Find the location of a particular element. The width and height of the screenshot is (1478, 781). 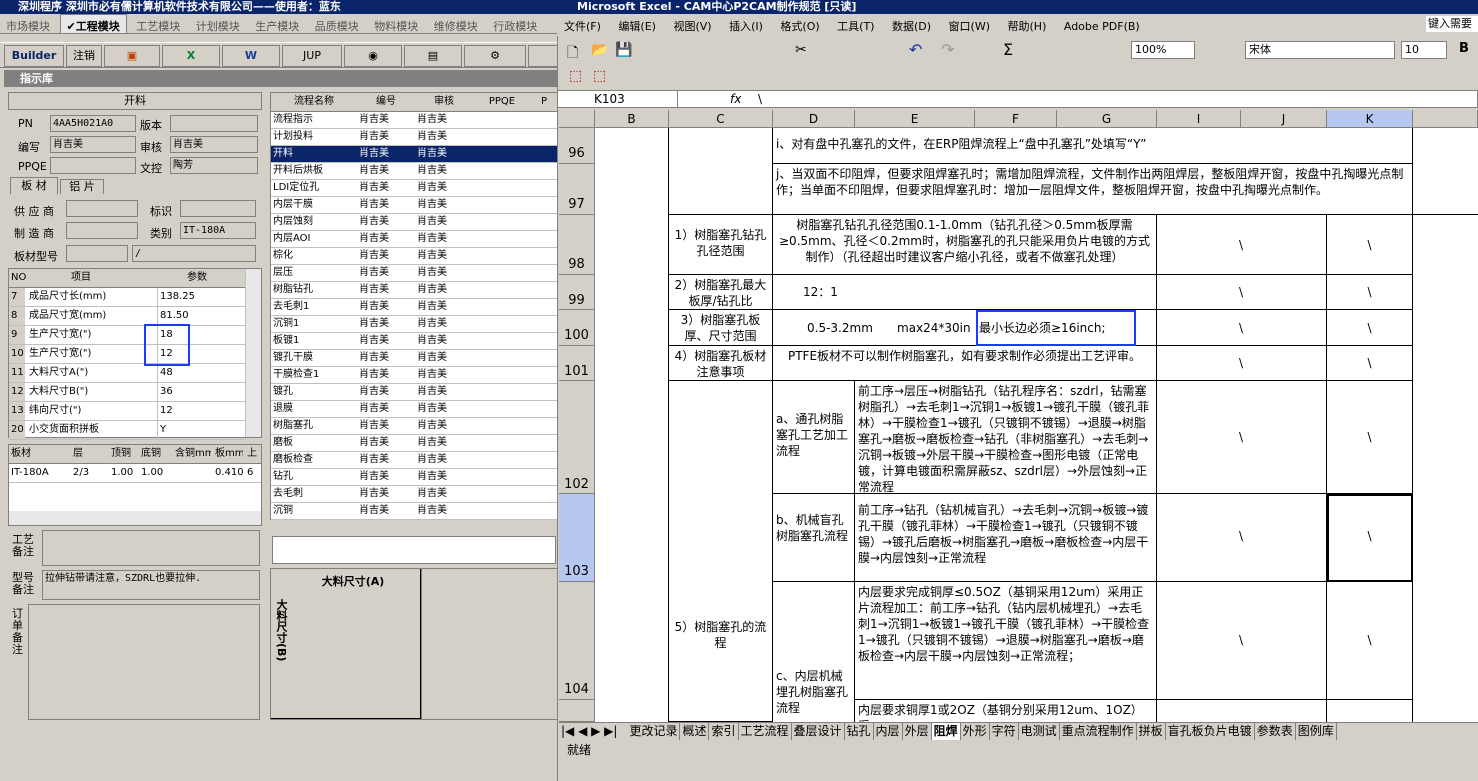

board-hscrollbar is located at coordinates (135, 518).